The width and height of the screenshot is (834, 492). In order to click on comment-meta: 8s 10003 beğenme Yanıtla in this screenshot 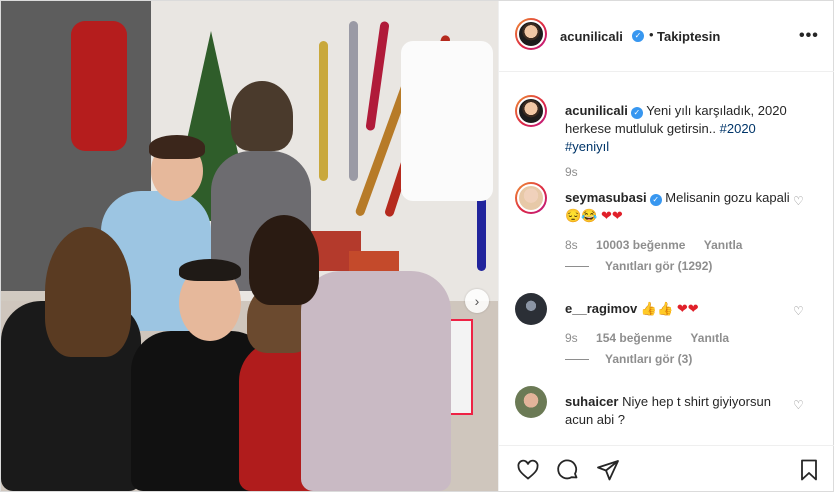, I will do `click(661, 245)`.